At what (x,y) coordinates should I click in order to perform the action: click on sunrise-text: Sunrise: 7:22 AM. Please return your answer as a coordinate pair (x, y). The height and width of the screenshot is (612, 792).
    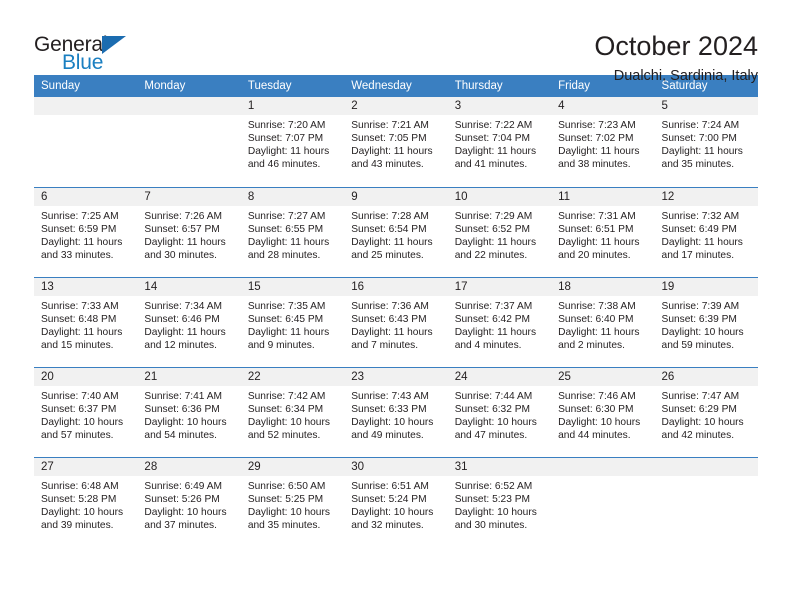
    Looking at the image, I should click on (493, 125).